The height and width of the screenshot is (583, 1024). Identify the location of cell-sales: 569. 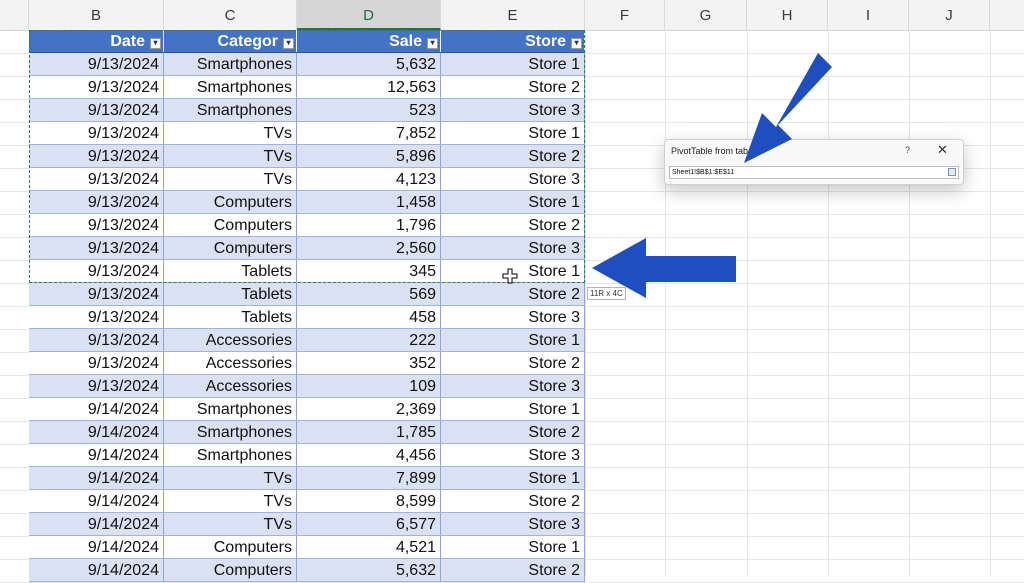
(369, 294).